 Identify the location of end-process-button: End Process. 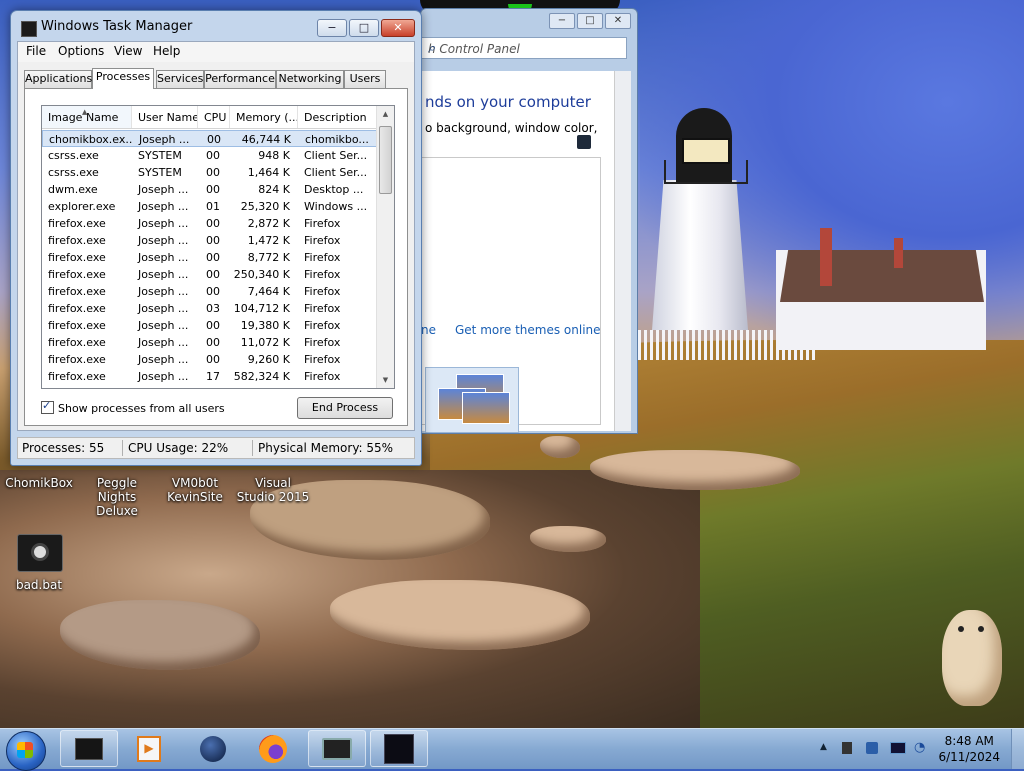
(345, 408).